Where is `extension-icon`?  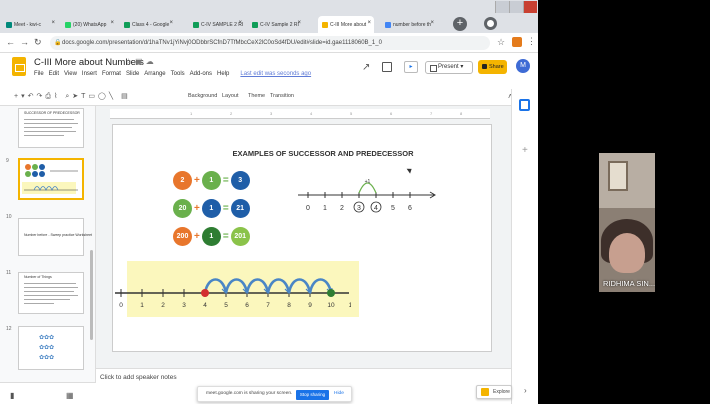 extension-icon is located at coordinates (517, 42).